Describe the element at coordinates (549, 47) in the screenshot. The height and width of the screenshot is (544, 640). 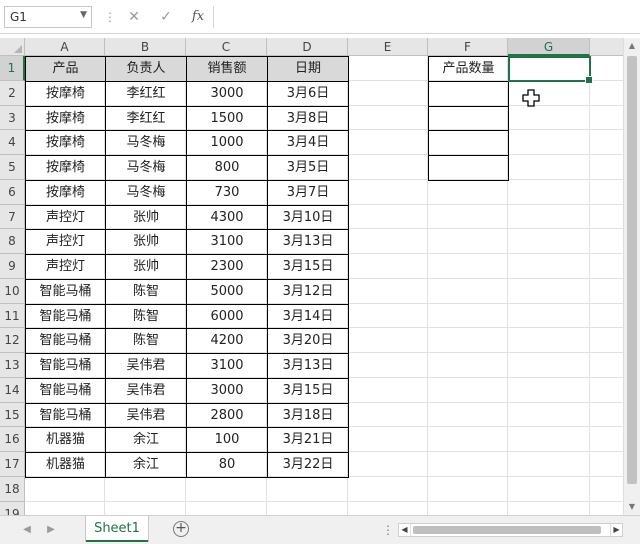
I see `column-header-g: G` at that location.